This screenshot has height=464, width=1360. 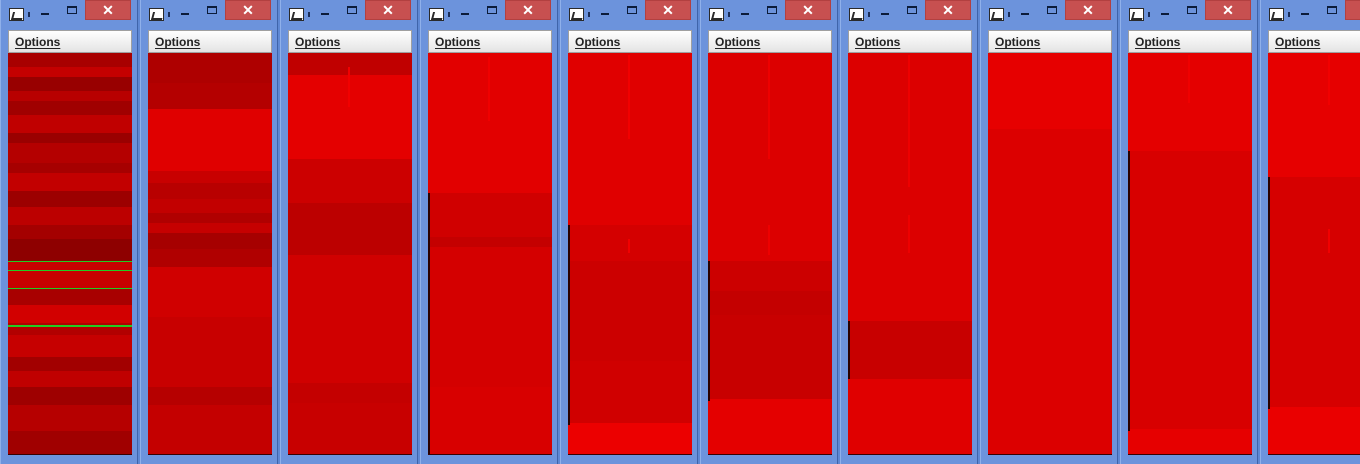 I want to click on highlight-line, so click(x=70, y=288).